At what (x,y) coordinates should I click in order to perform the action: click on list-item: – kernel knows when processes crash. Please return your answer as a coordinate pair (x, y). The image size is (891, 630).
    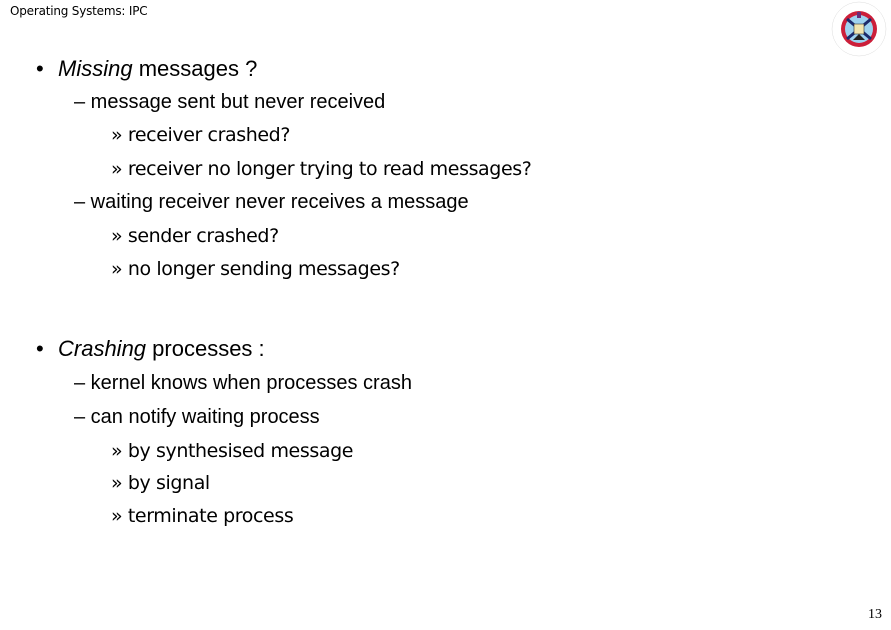
    Looking at the image, I should click on (243, 383).